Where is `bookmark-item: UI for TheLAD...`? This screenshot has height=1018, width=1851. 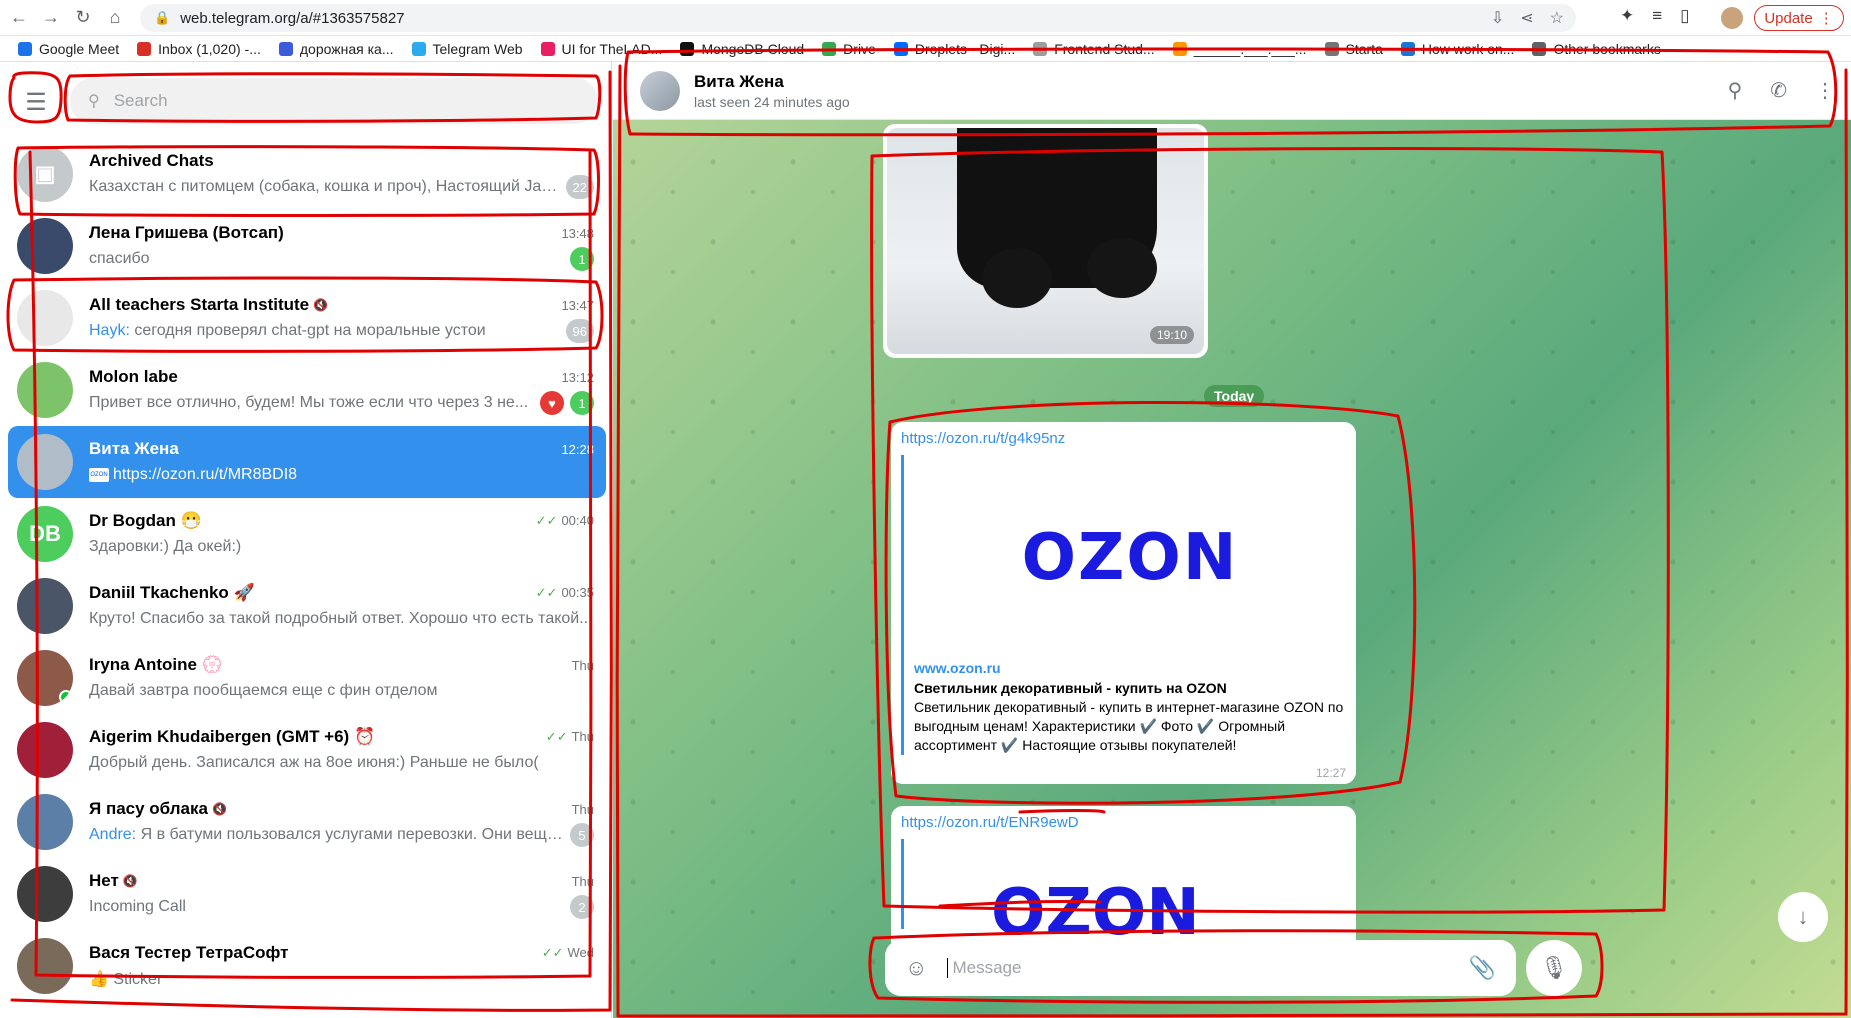
bookmark-item: UI for TheLAD... is located at coordinates (601, 49).